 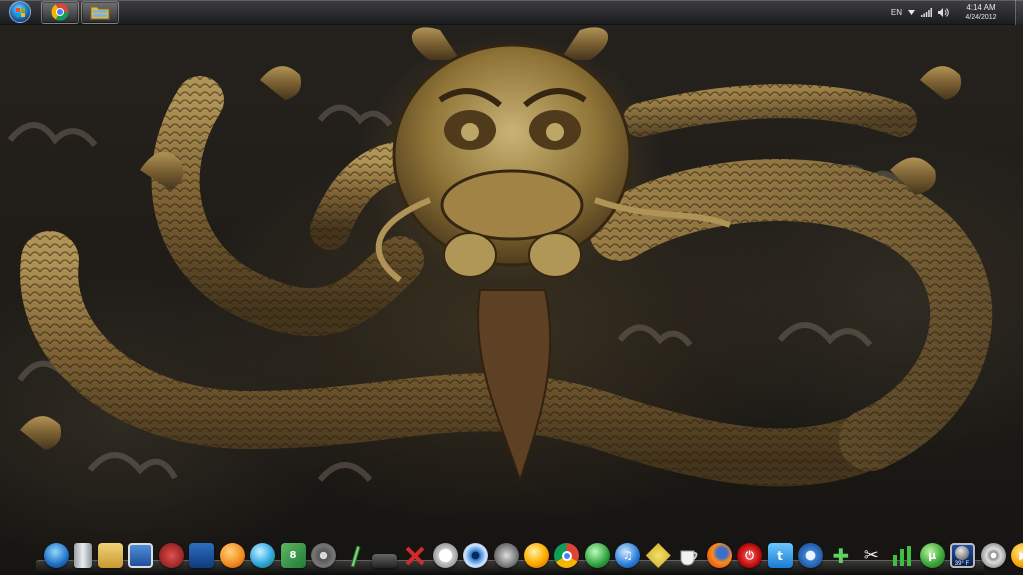 I want to click on weather-temperature: 39° F, so click(x=962, y=564).